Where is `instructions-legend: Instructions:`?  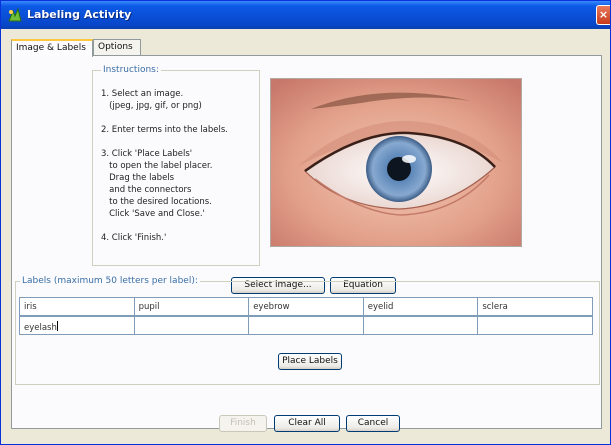 instructions-legend: Instructions: is located at coordinates (131, 70).